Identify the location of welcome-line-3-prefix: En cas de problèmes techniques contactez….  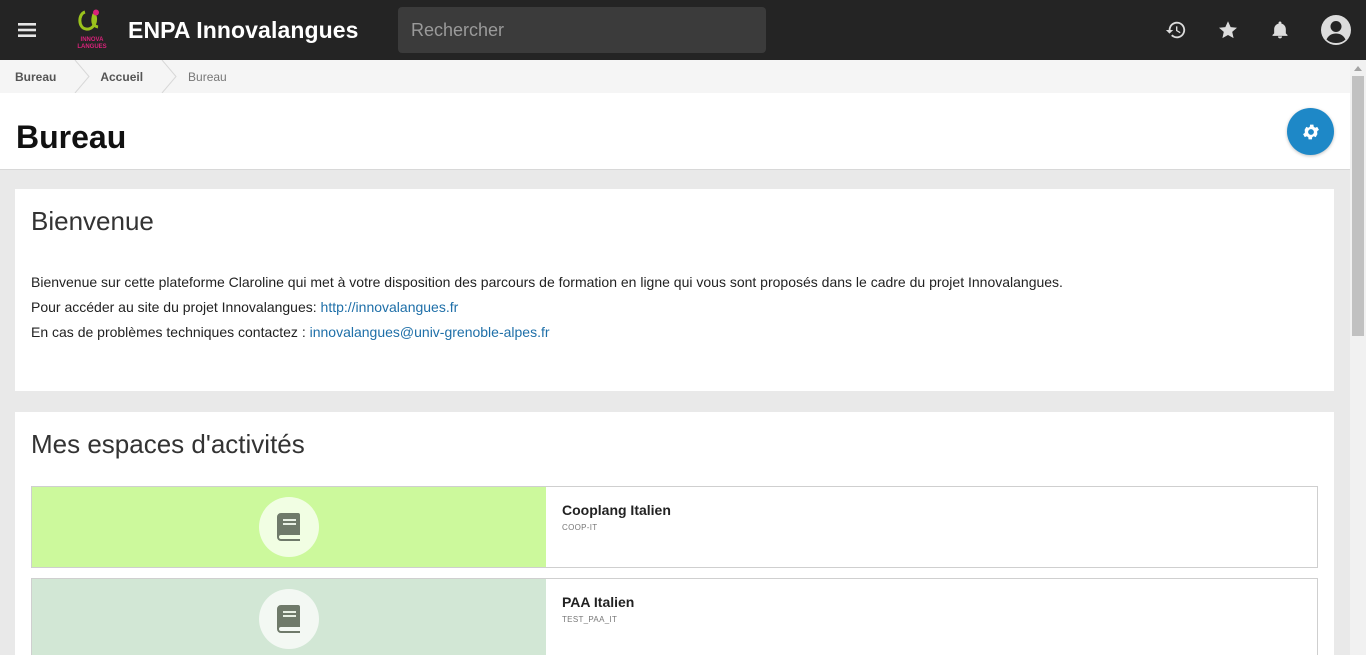
(170, 332).